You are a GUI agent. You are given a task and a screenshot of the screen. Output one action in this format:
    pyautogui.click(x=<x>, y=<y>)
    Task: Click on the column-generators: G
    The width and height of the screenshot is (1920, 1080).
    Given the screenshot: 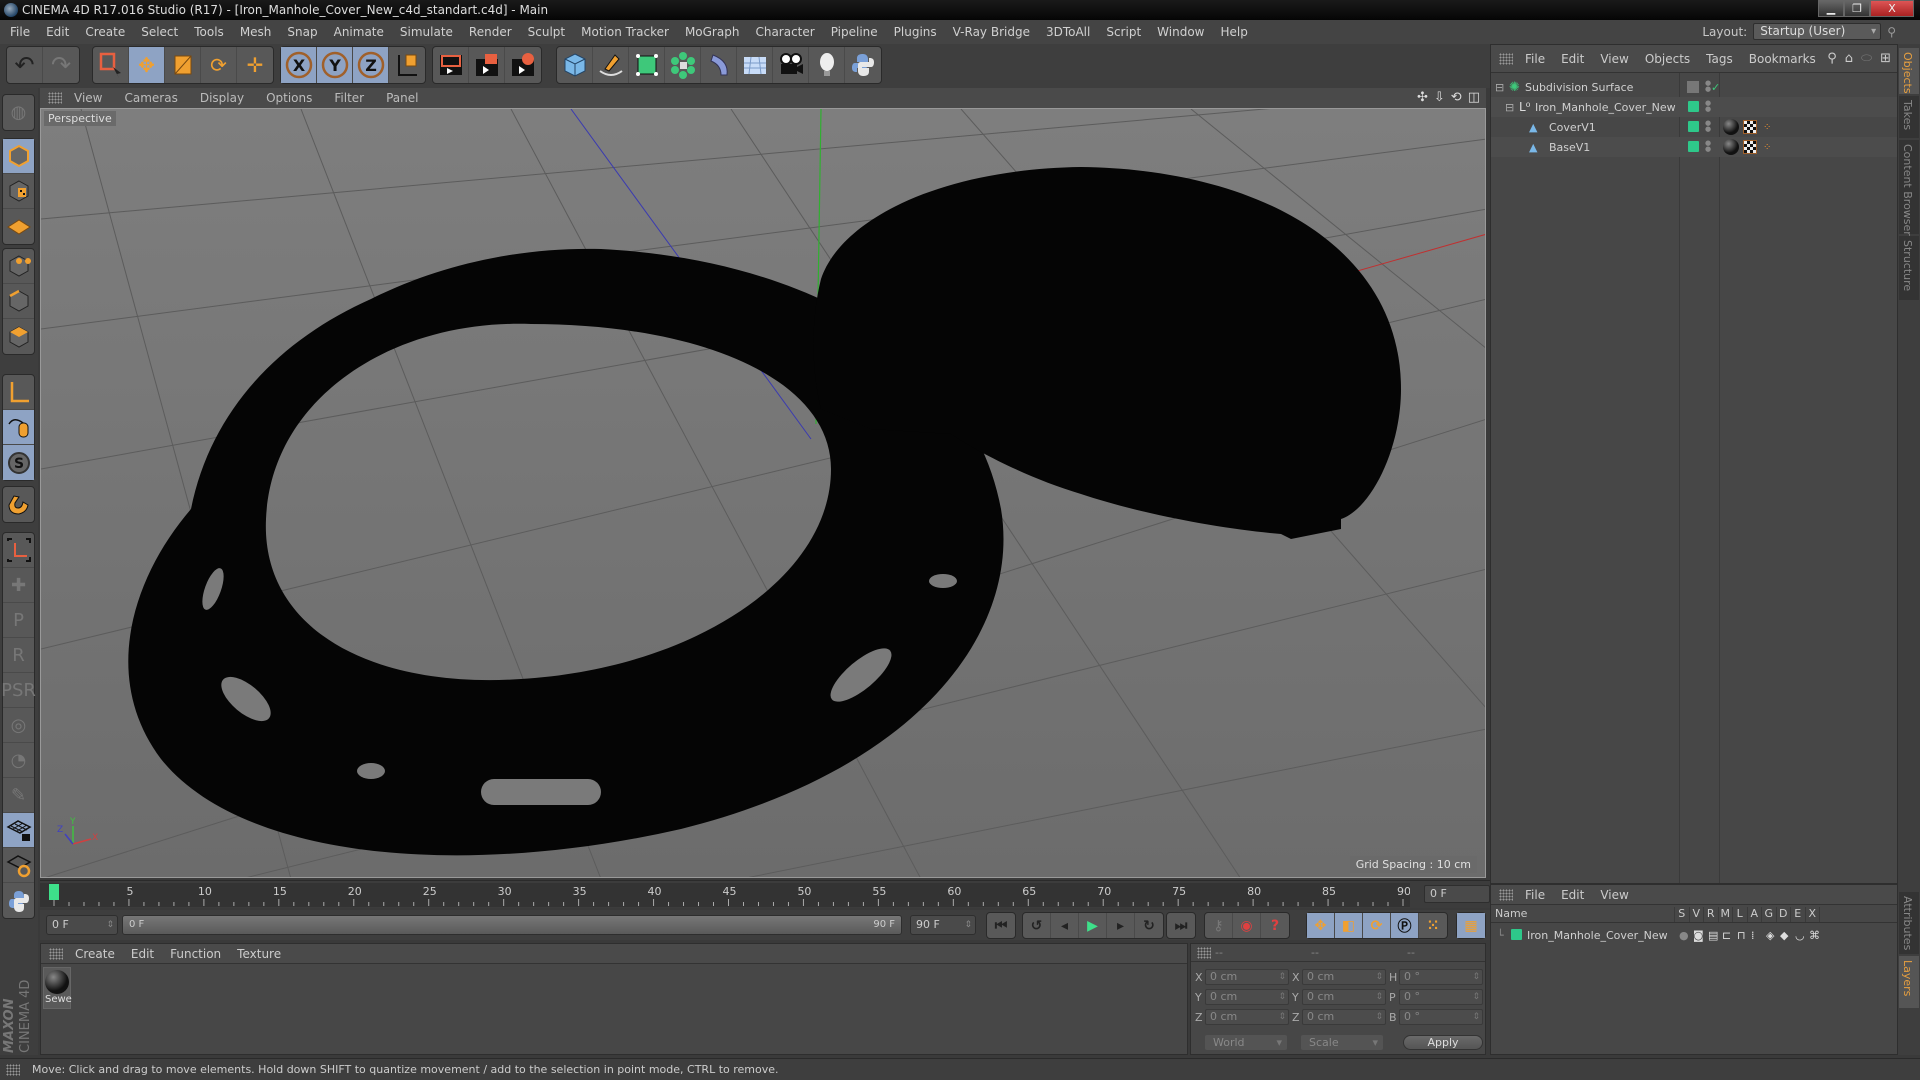 What is the action you would take?
    pyautogui.click(x=1769, y=914)
    